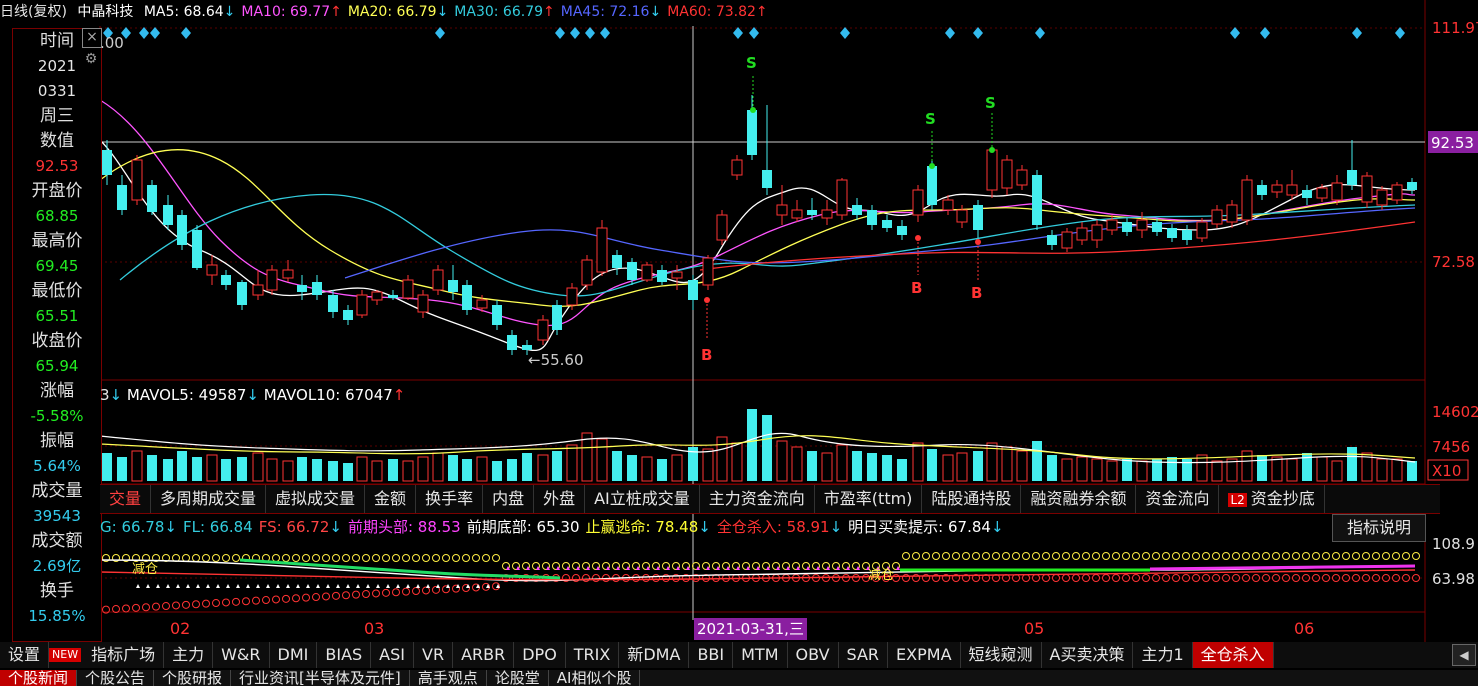 Image resolution: width=1478 pixels, height=686 pixels. I want to click on indicator-tab: 换手率, so click(450, 499).